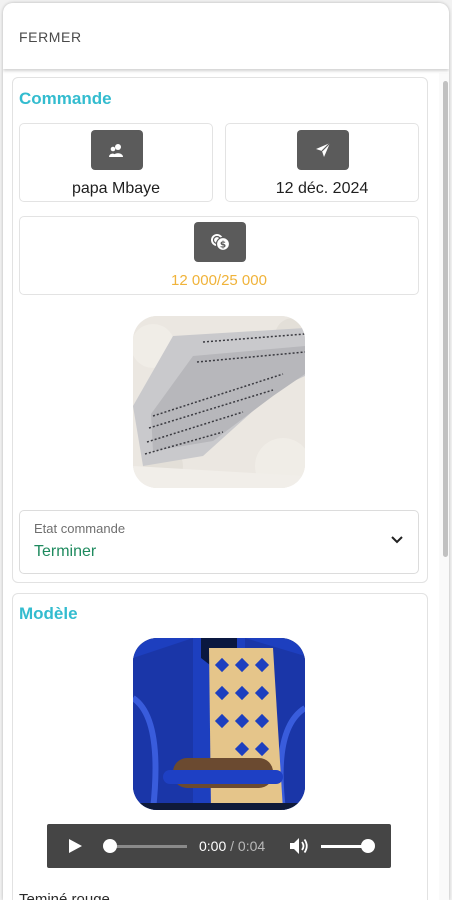  What do you see at coordinates (50, 37) in the screenshot?
I see `close-button: FERMER` at bounding box center [50, 37].